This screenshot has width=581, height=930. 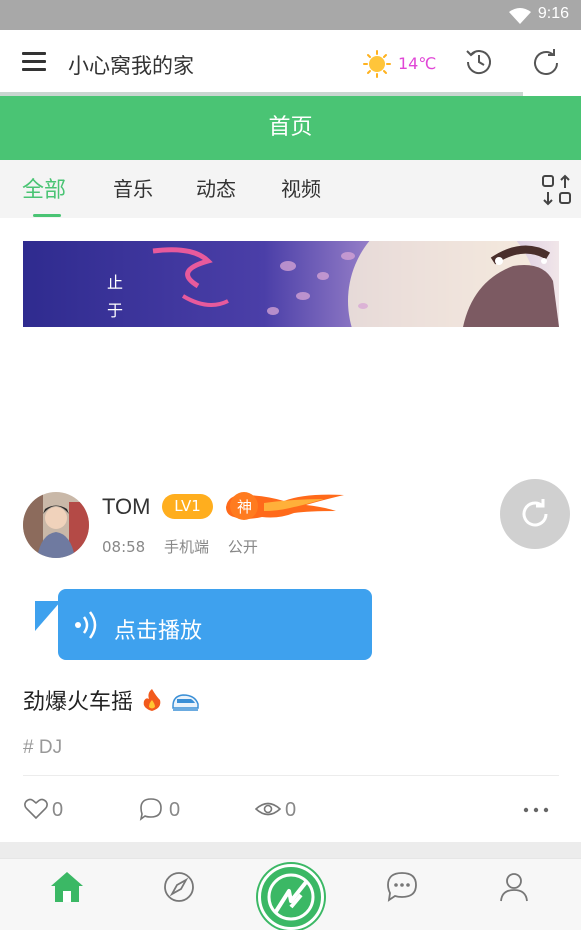 I want to click on top-bar: 小心窝我的家 14℃, so click(x=290, y=63).